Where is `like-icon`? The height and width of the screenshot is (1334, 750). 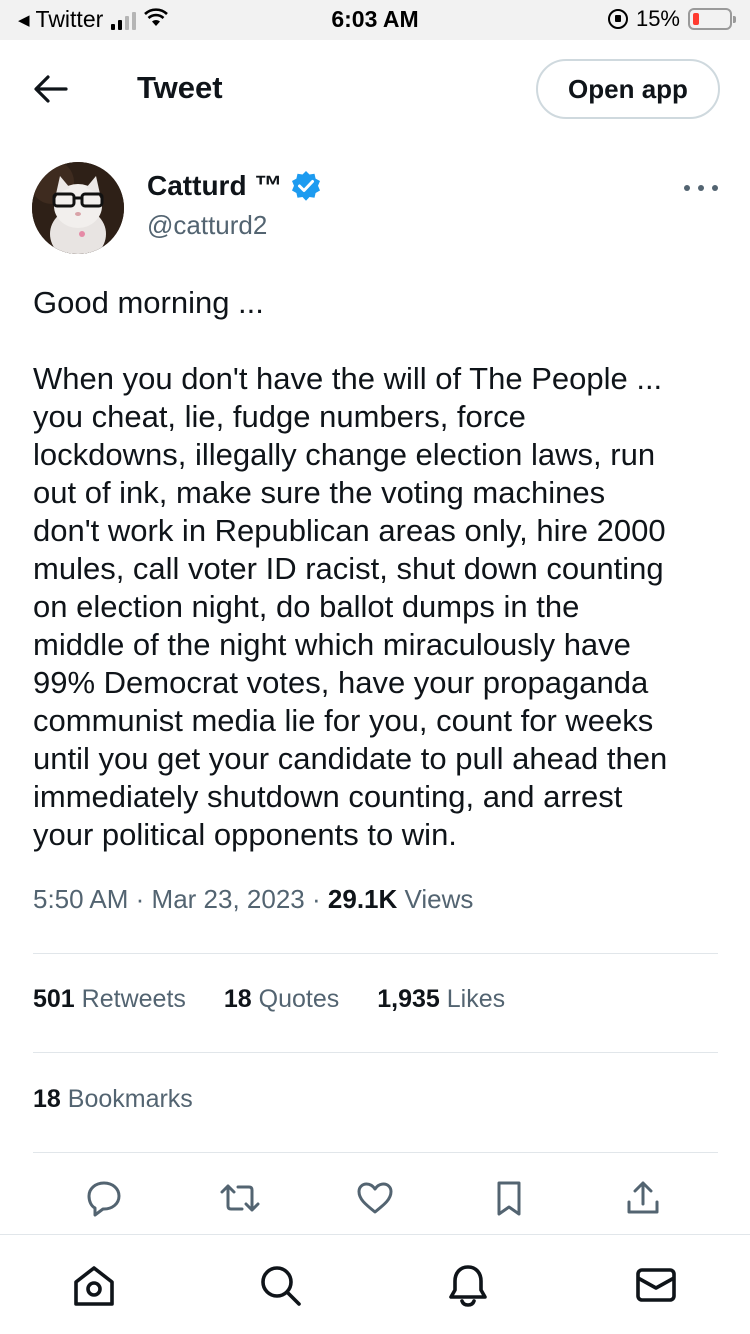
like-icon is located at coordinates (375, 1198).